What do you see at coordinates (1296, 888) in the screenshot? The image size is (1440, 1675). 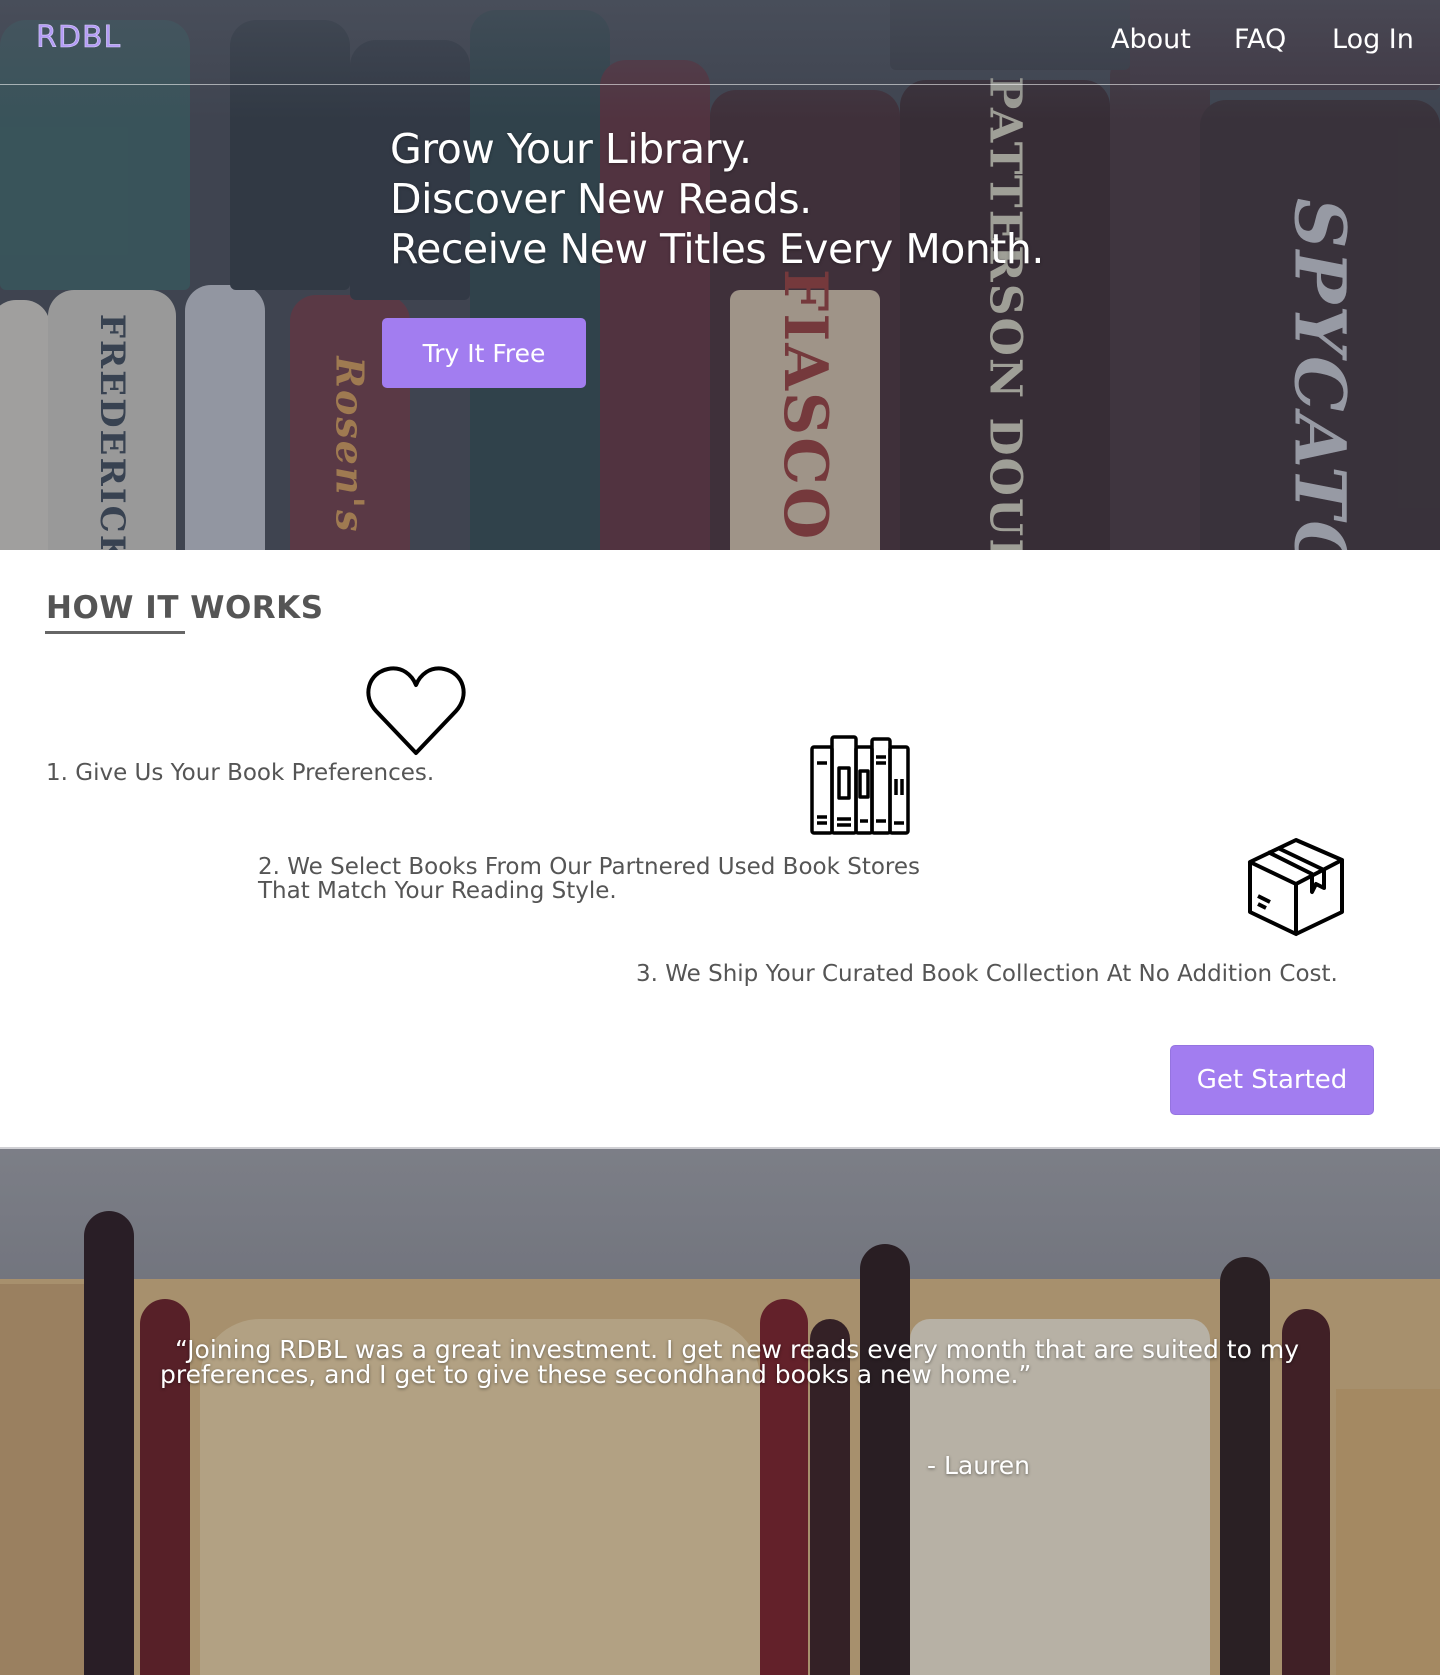 I see `box-icon` at bounding box center [1296, 888].